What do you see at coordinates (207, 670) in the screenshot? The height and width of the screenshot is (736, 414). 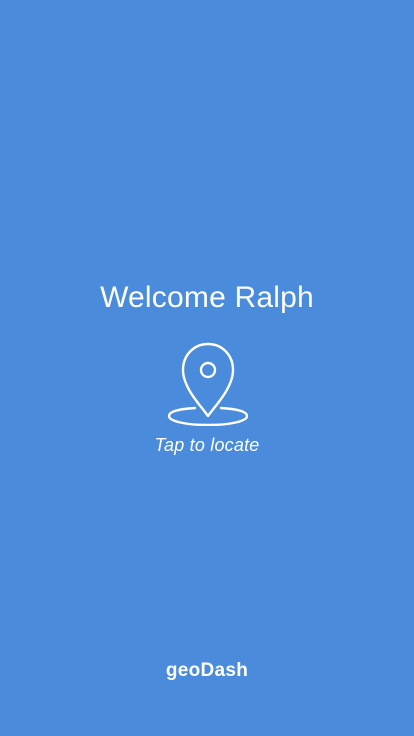 I see `app-brand-name: geoDash` at bounding box center [207, 670].